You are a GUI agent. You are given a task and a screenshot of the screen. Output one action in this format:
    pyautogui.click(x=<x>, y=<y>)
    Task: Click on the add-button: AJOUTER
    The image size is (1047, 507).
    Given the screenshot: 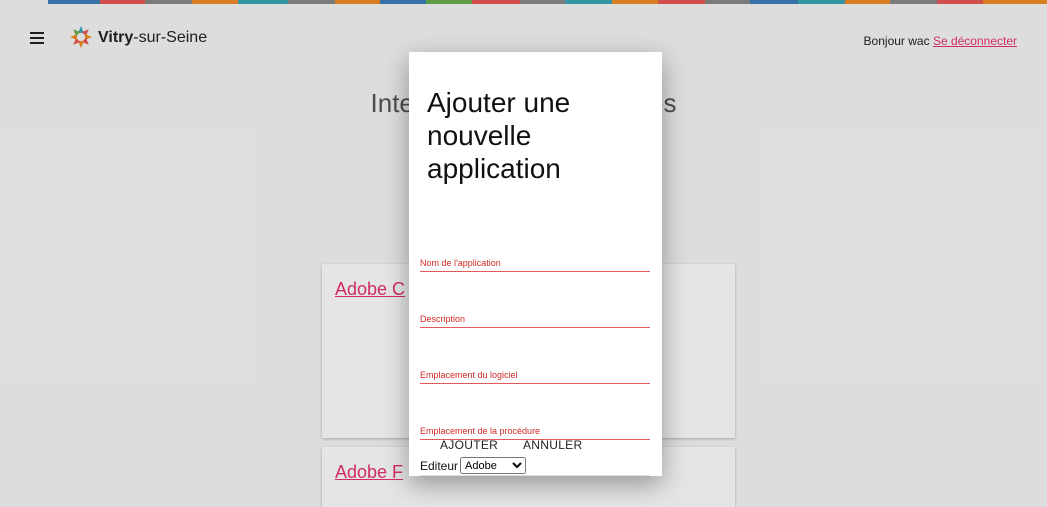 What is the action you would take?
    pyautogui.click(x=469, y=445)
    